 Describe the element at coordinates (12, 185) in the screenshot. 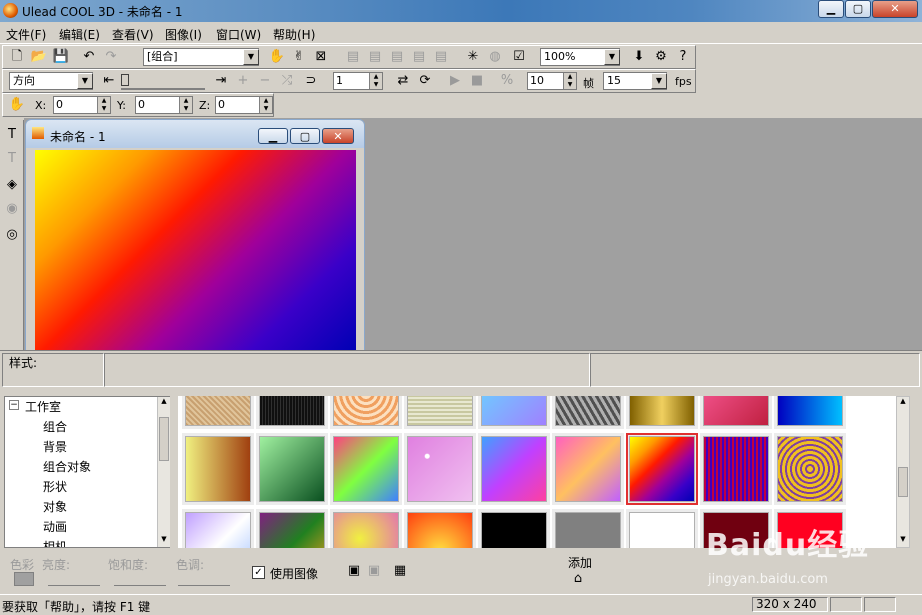

I see `insert-geometry-icon: ◈` at that location.